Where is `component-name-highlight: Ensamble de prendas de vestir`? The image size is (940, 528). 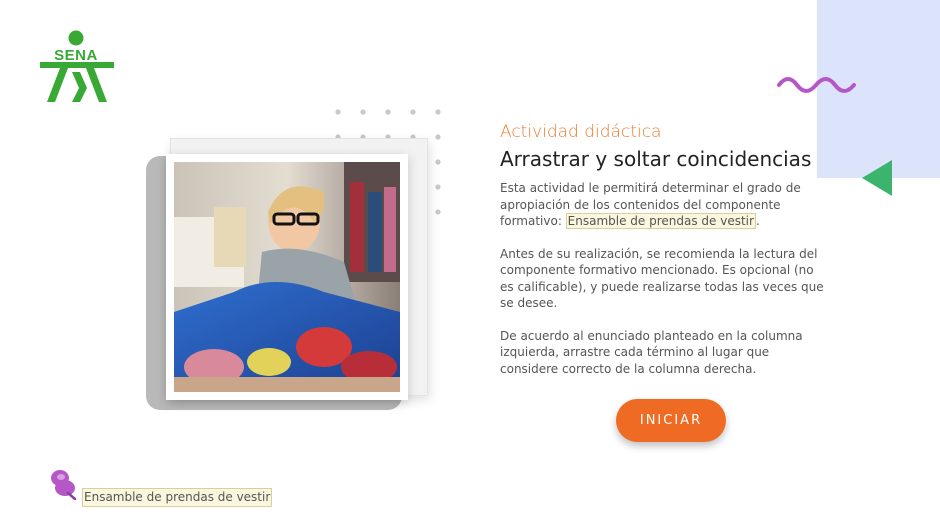
component-name-highlight: Ensamble de prendas de vestir is located at coordinates (660, 221).